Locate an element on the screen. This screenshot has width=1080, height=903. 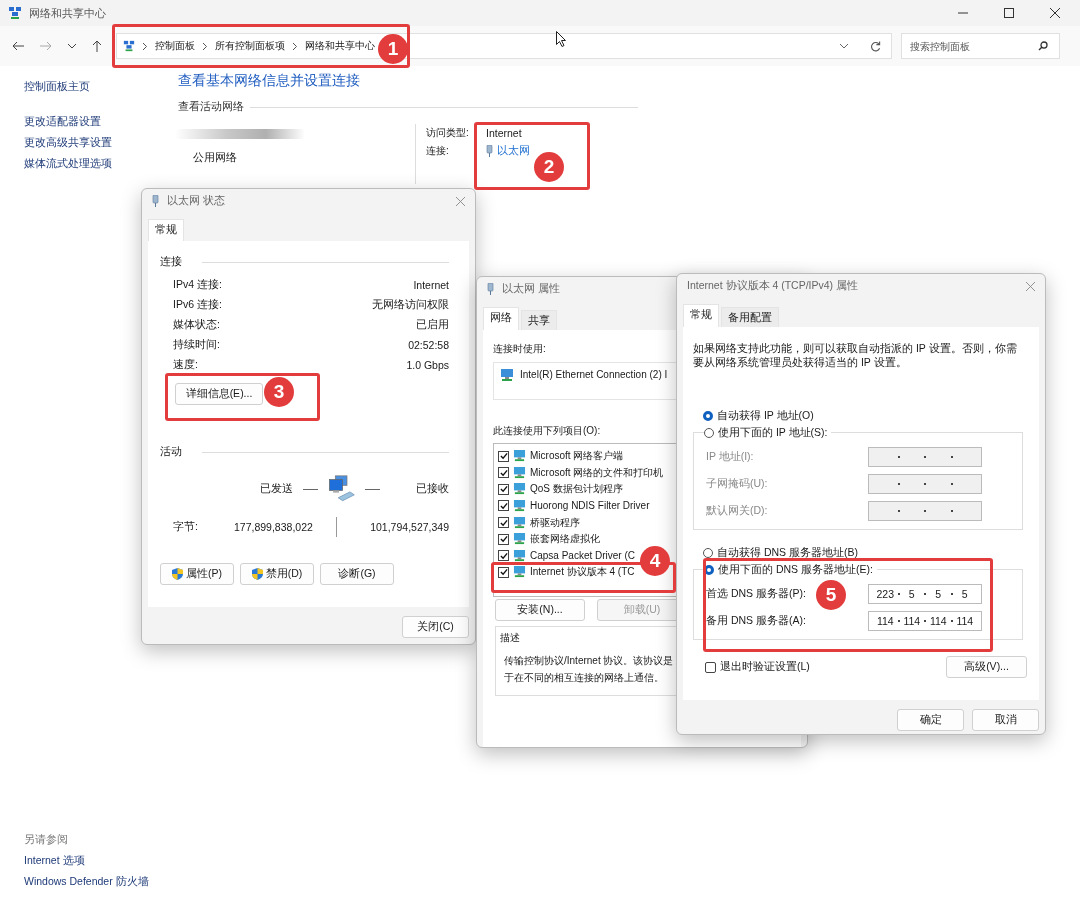
ip-address-field: 223 5 5 5 is located at coordinates (925, 594).